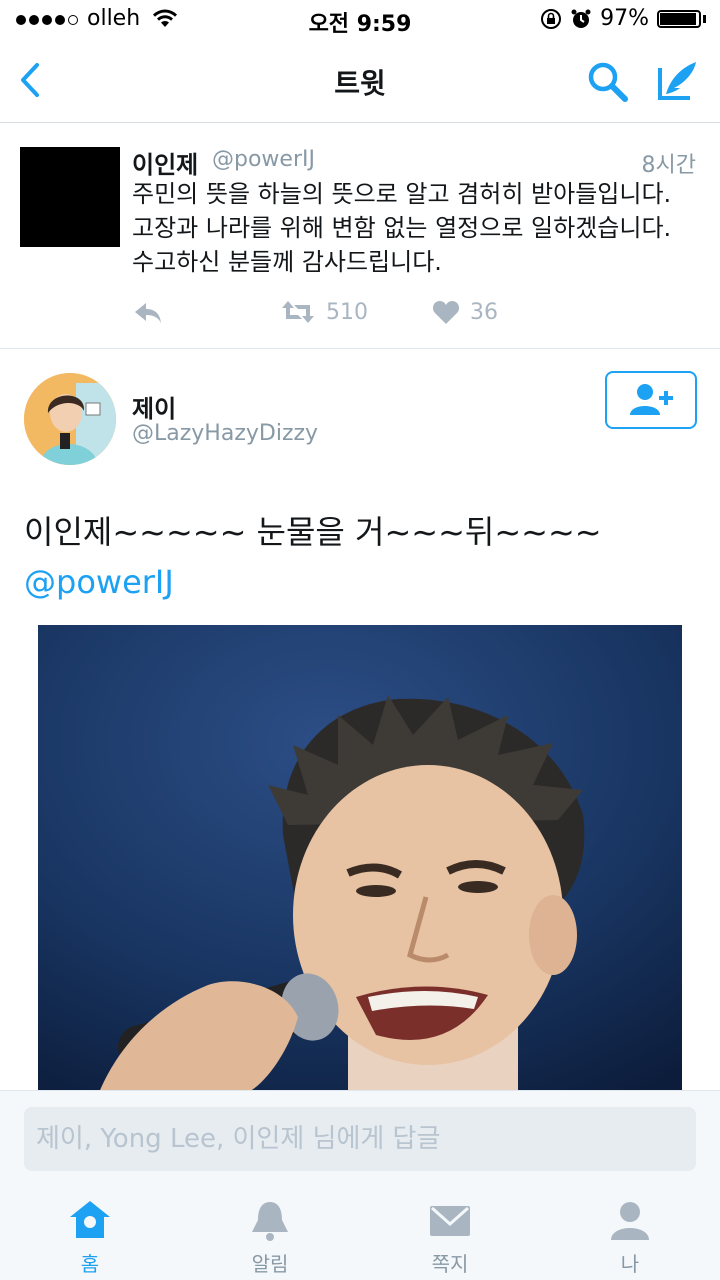 The height and width of the screenshot is (1280, 720). Describe the element at coordinates (298, 312) in the screenshot. I see `retweet-icon` at that location.